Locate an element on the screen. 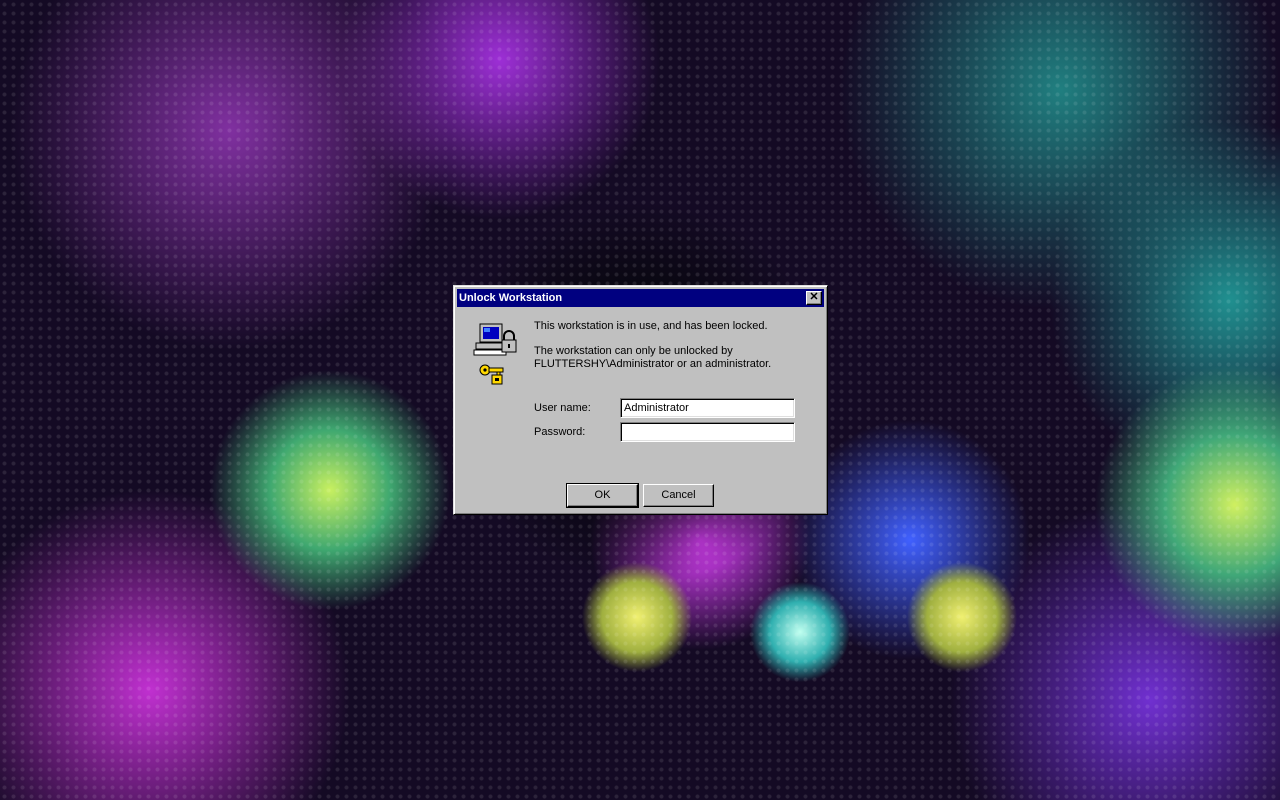 The width and height of the screenshot is (1280, 800). username-input is located at coordinates (707, 408).